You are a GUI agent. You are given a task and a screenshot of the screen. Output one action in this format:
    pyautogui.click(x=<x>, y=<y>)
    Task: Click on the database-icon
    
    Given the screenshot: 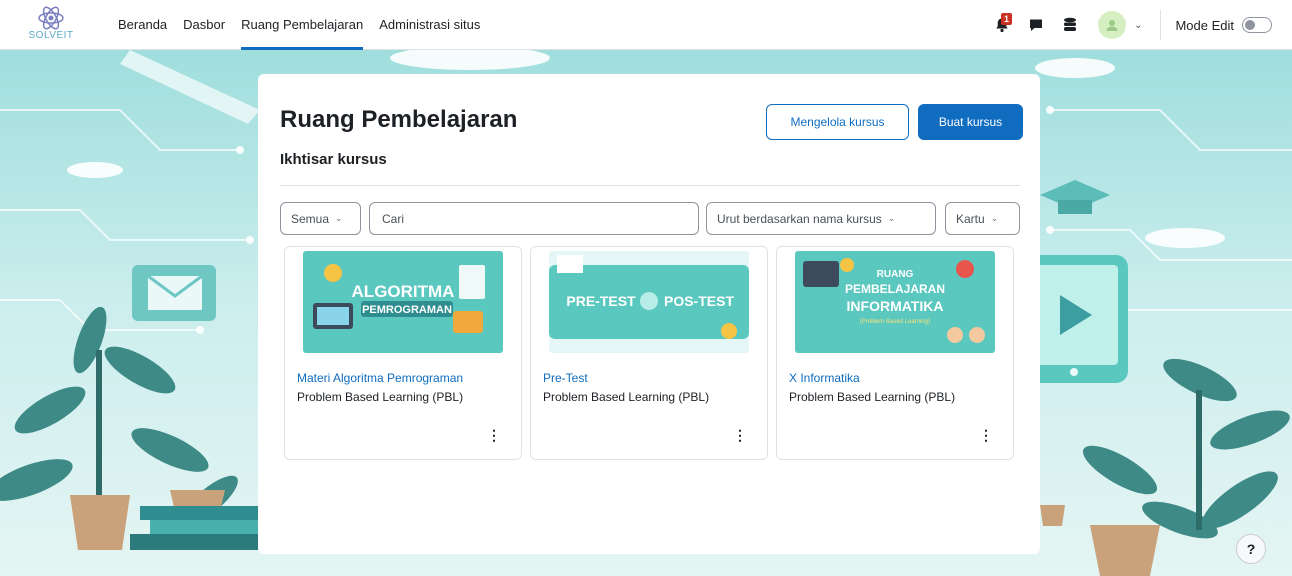 What is the action you would take?
    pyautogui.click(x=1070, y=24)
    